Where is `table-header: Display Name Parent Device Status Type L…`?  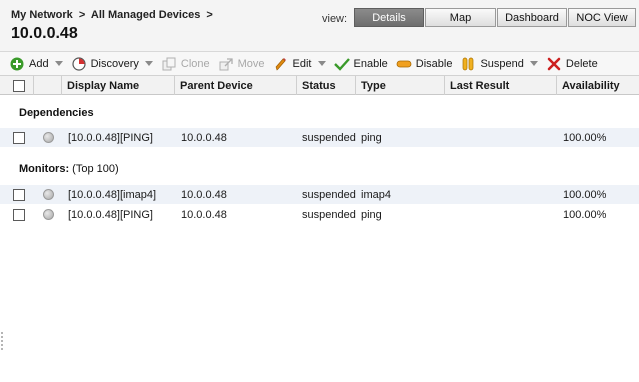 table-header: Display Name Parent Device Status Type L… is located at coordinates (319, 85).